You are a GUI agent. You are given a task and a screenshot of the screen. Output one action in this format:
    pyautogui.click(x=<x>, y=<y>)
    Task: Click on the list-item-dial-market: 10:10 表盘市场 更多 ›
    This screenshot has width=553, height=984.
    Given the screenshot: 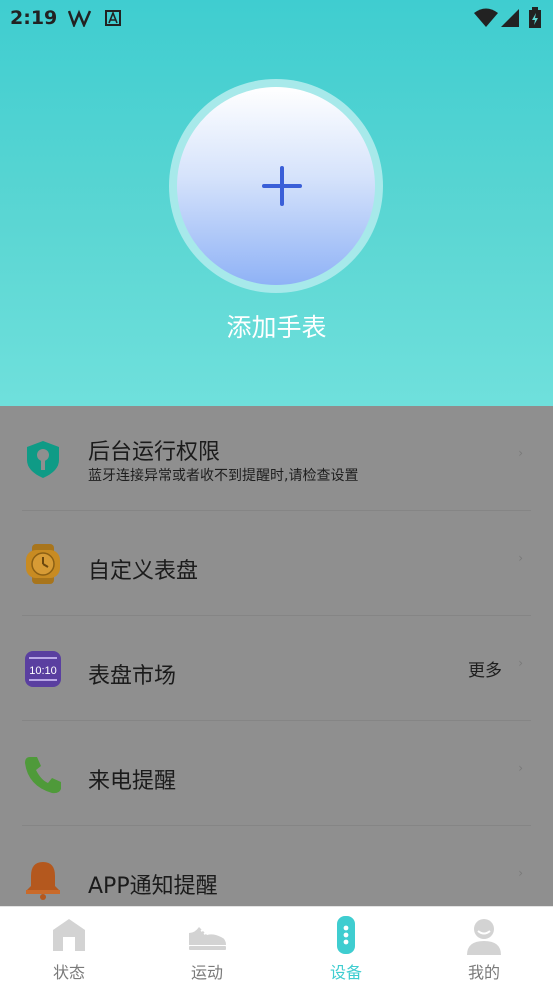 What is the action you would take?
    pyautogui.click(x=276, y=668)
    